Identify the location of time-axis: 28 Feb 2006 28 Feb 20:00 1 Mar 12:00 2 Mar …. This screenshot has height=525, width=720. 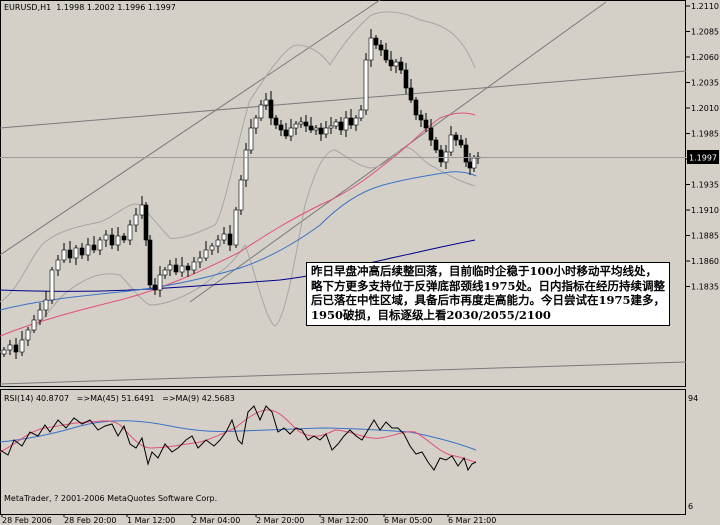
(248, 519).